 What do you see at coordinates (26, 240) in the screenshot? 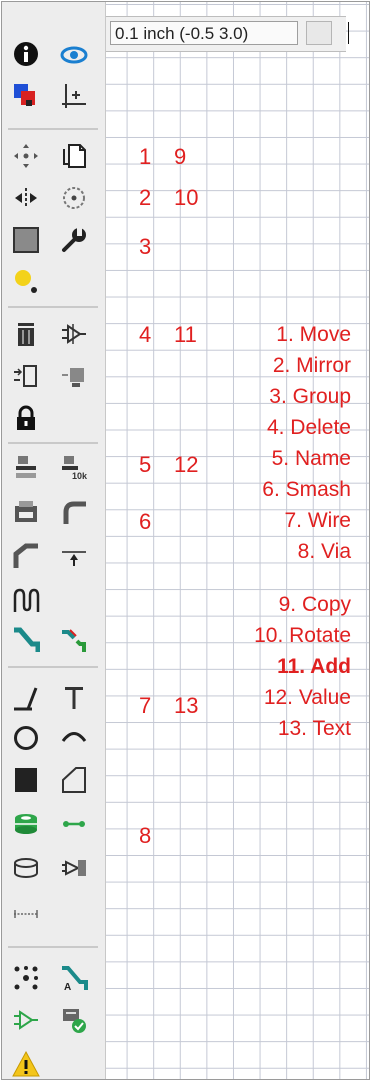
I see `group-icon` at bounding box center [26, 240].